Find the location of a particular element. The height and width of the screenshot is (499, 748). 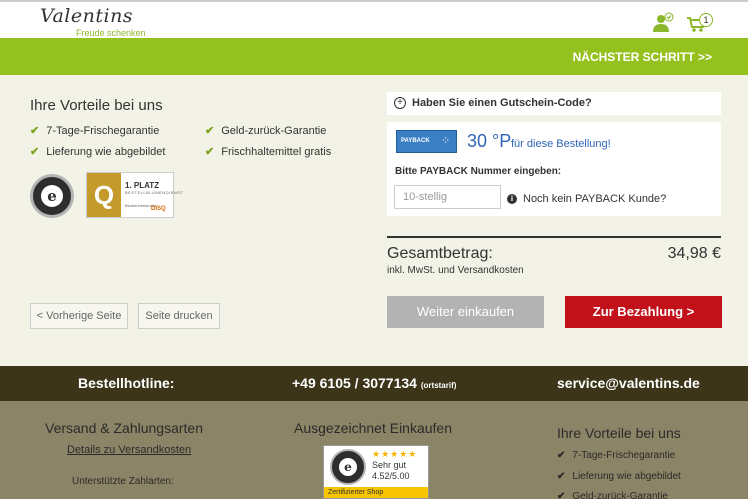

cart-count-badge: 1 is located at coordinates (706, 20).